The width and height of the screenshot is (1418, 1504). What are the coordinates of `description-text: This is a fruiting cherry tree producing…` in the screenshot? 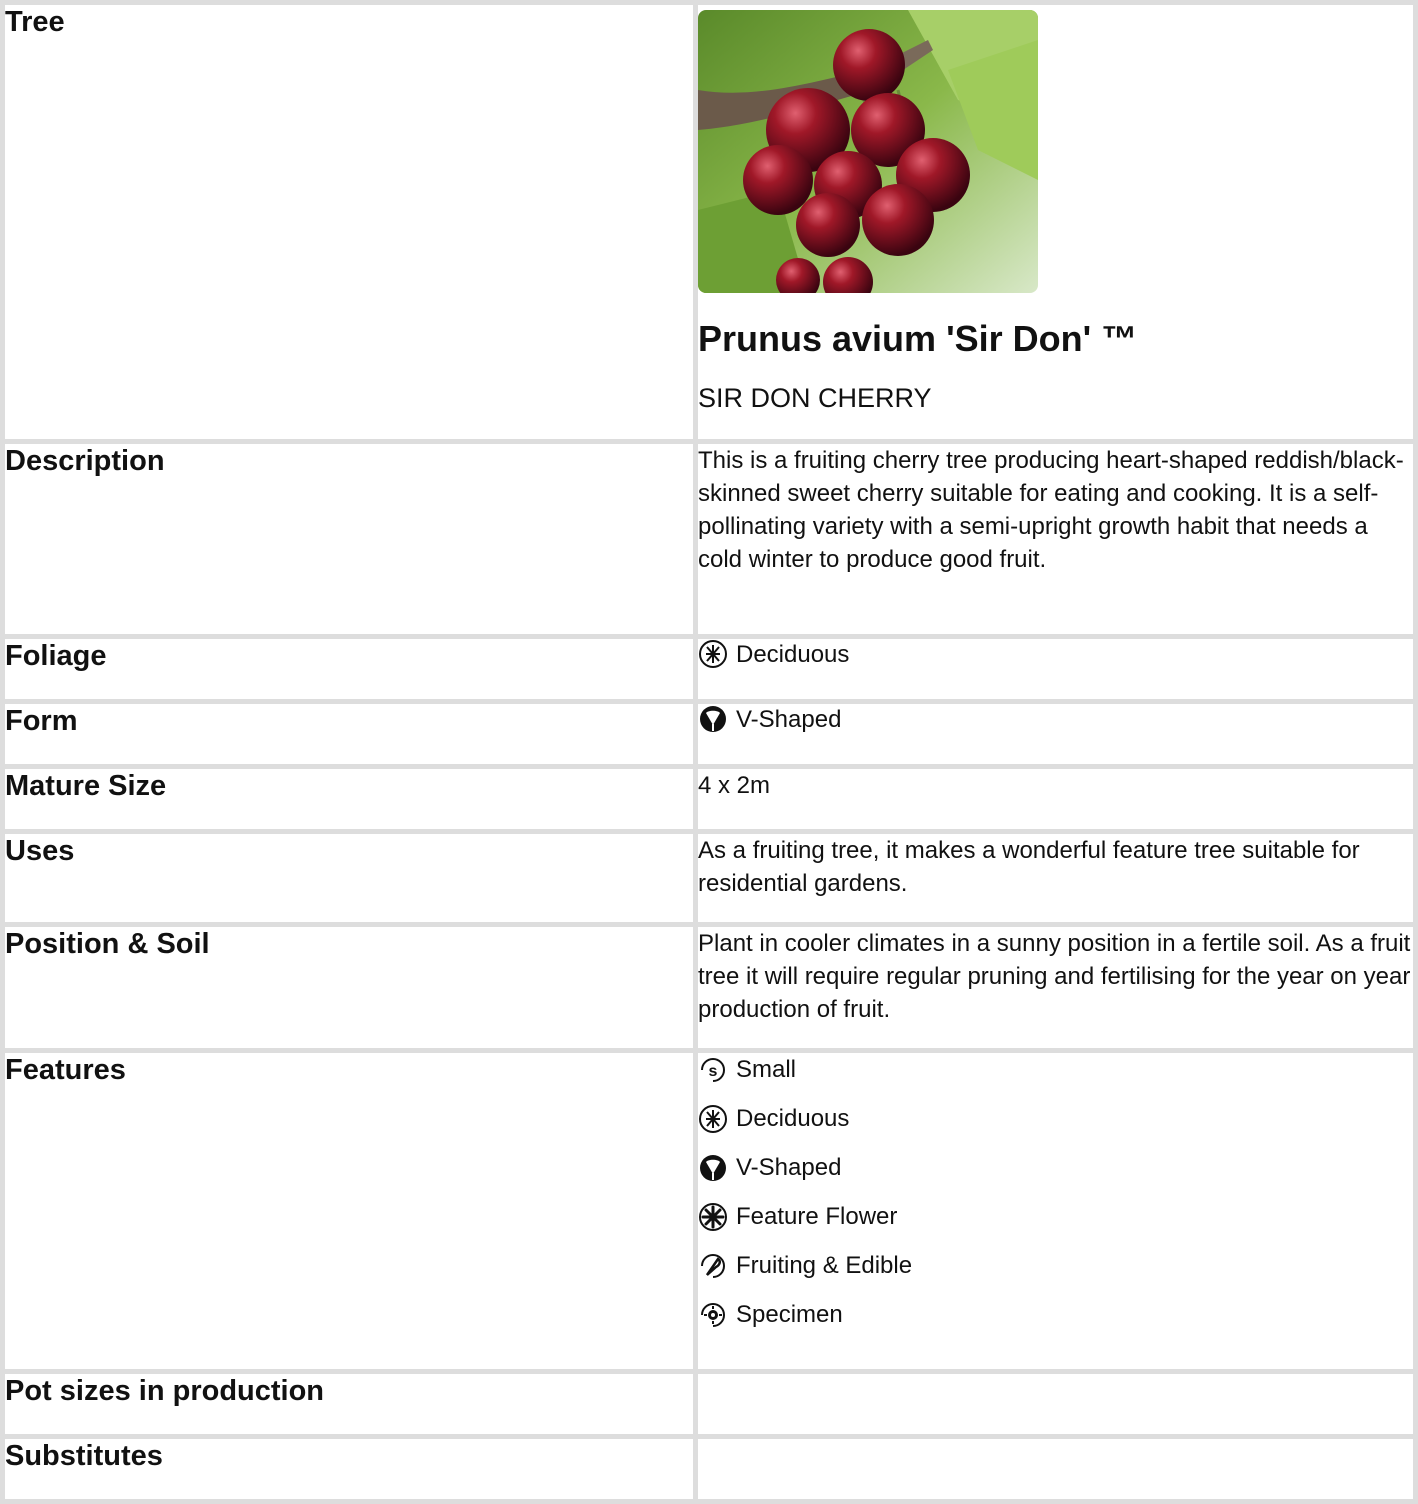 It's located at (1051, 510).